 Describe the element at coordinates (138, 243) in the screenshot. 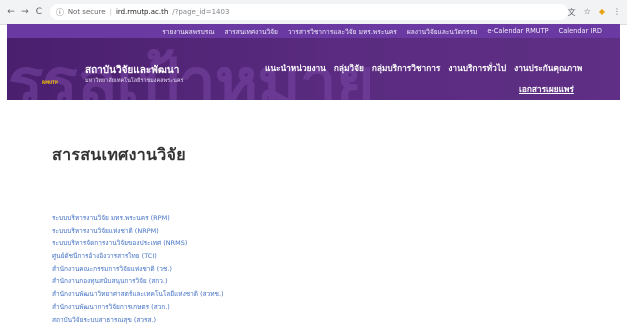

I see `link-nrms: ระบบบริหารจัดการงานวิจัยของประเทศ (NRMS)` at that location.